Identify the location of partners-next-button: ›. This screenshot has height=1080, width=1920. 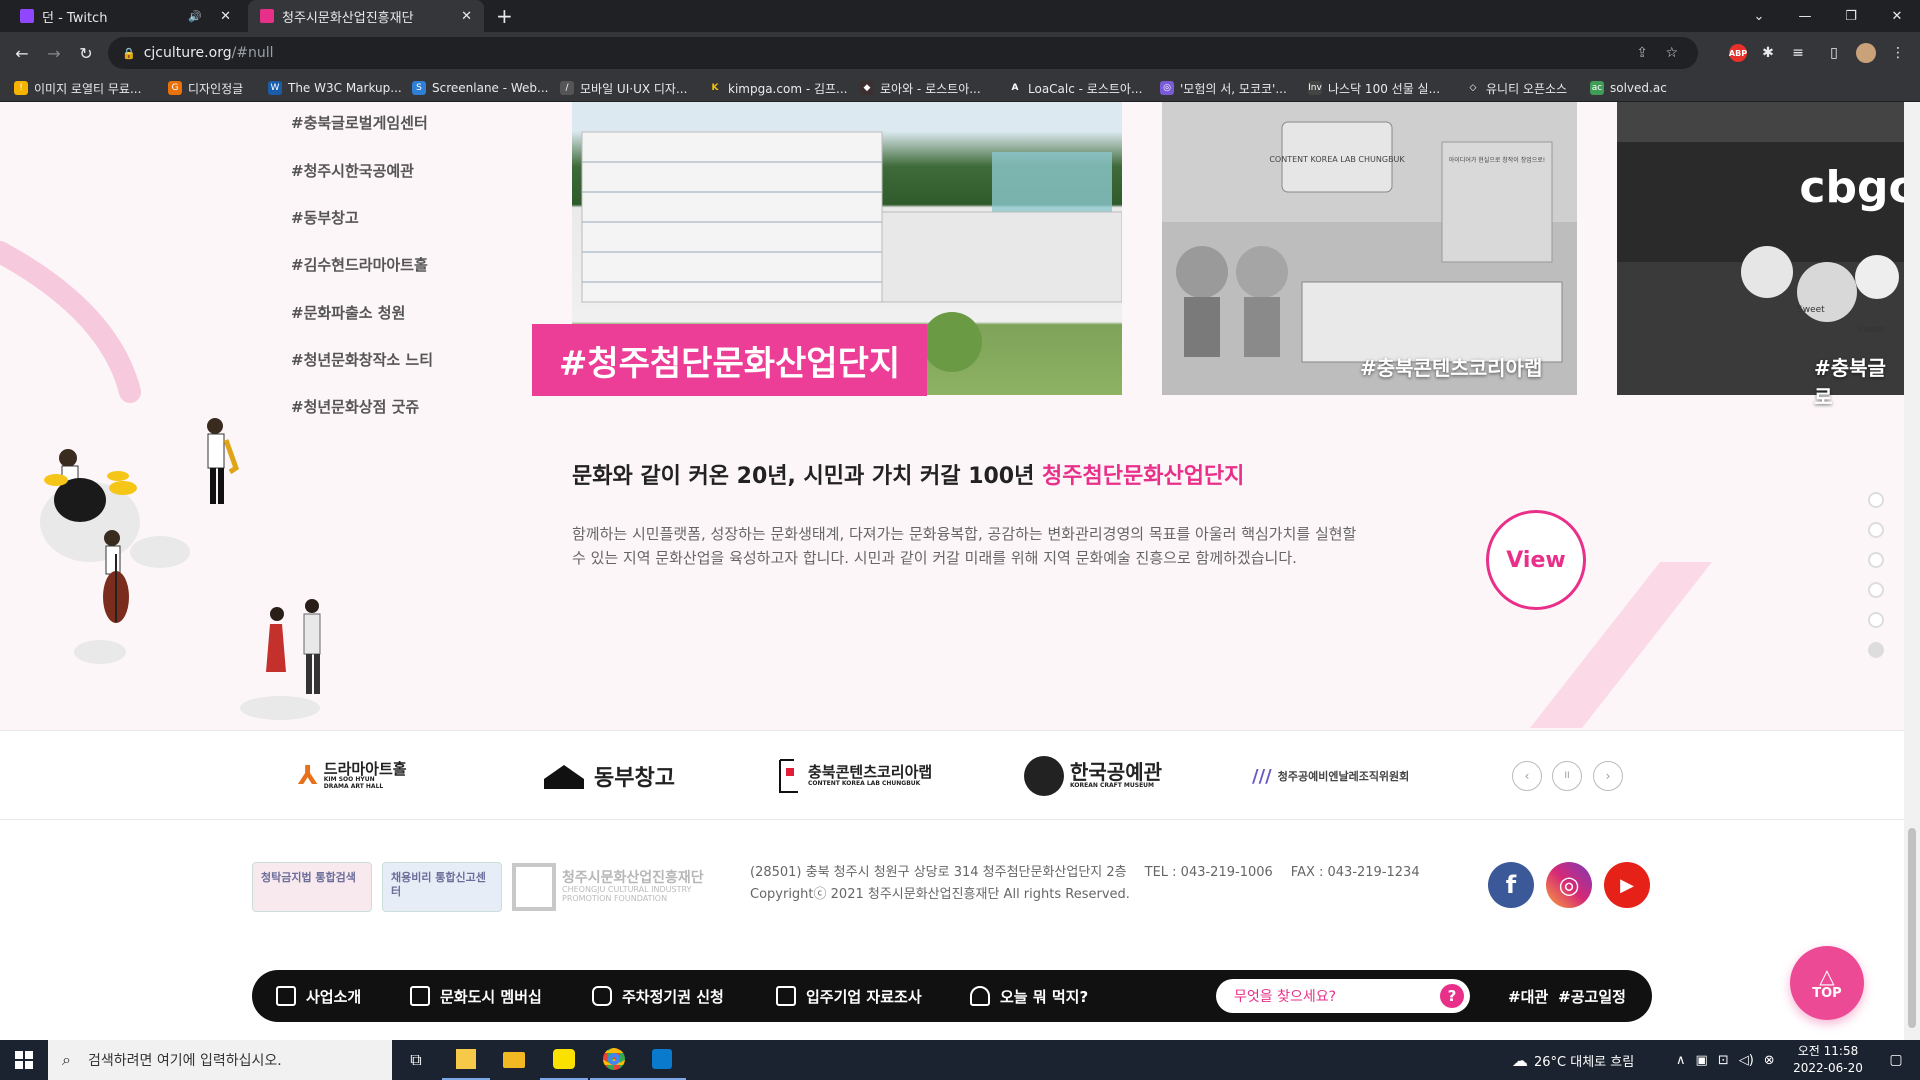
(1608, 776).